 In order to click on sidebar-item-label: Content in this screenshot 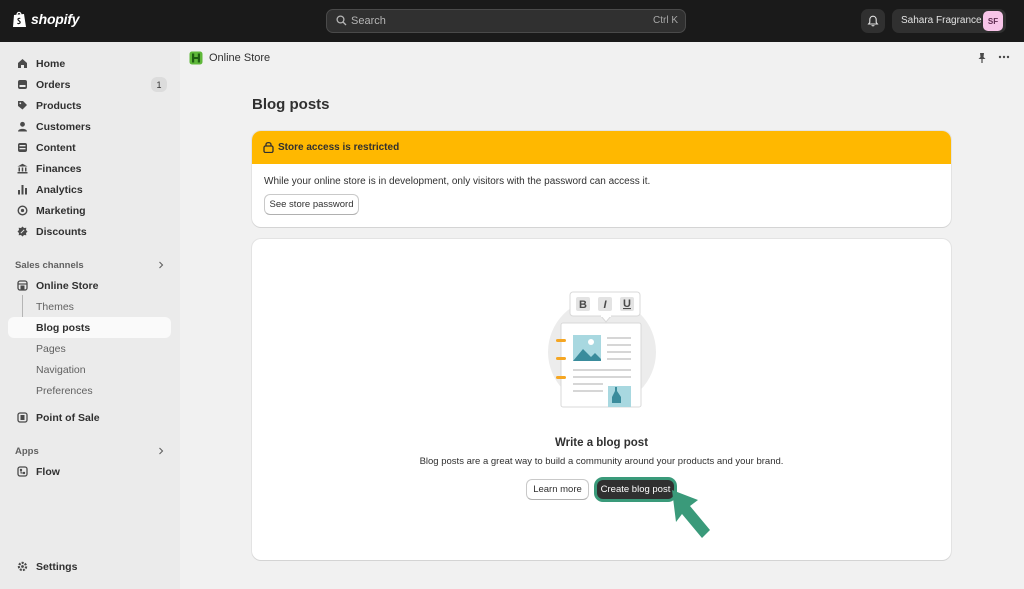, I will do `click(56, 148)`.